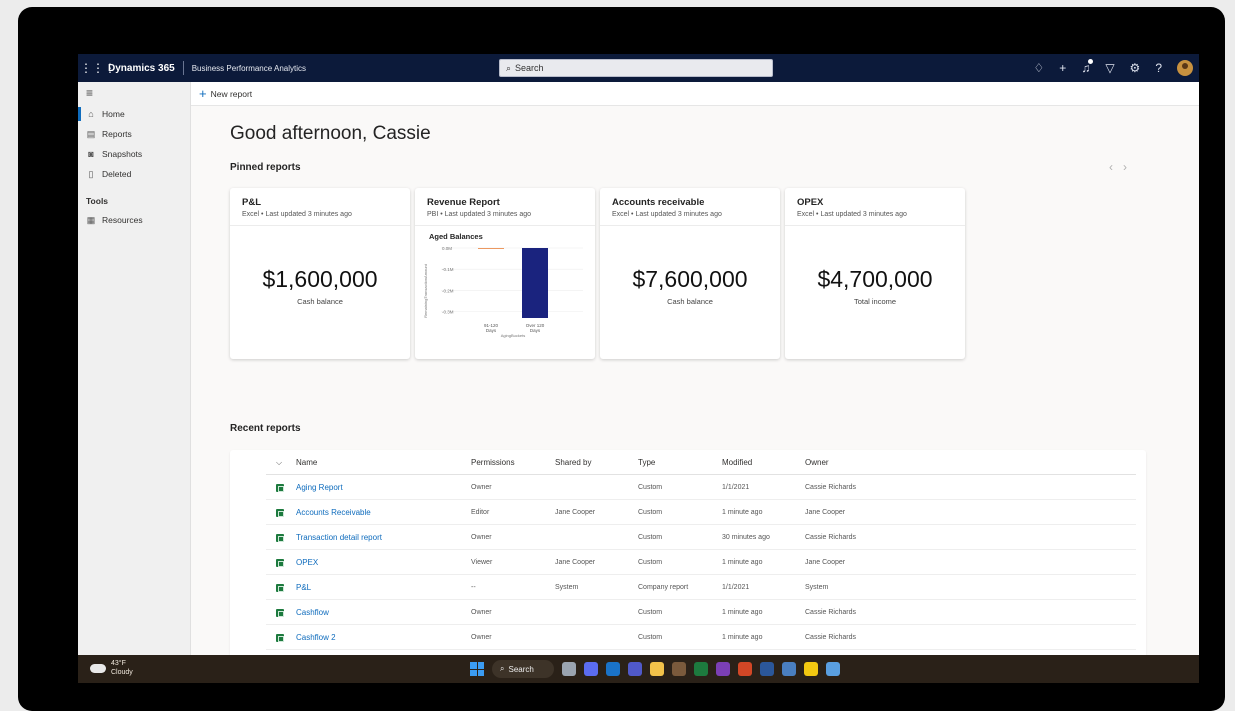  Describe the element at coordinates (493, 462) in the screenshot. I see `column-header-permissions: Permissions` at that location.